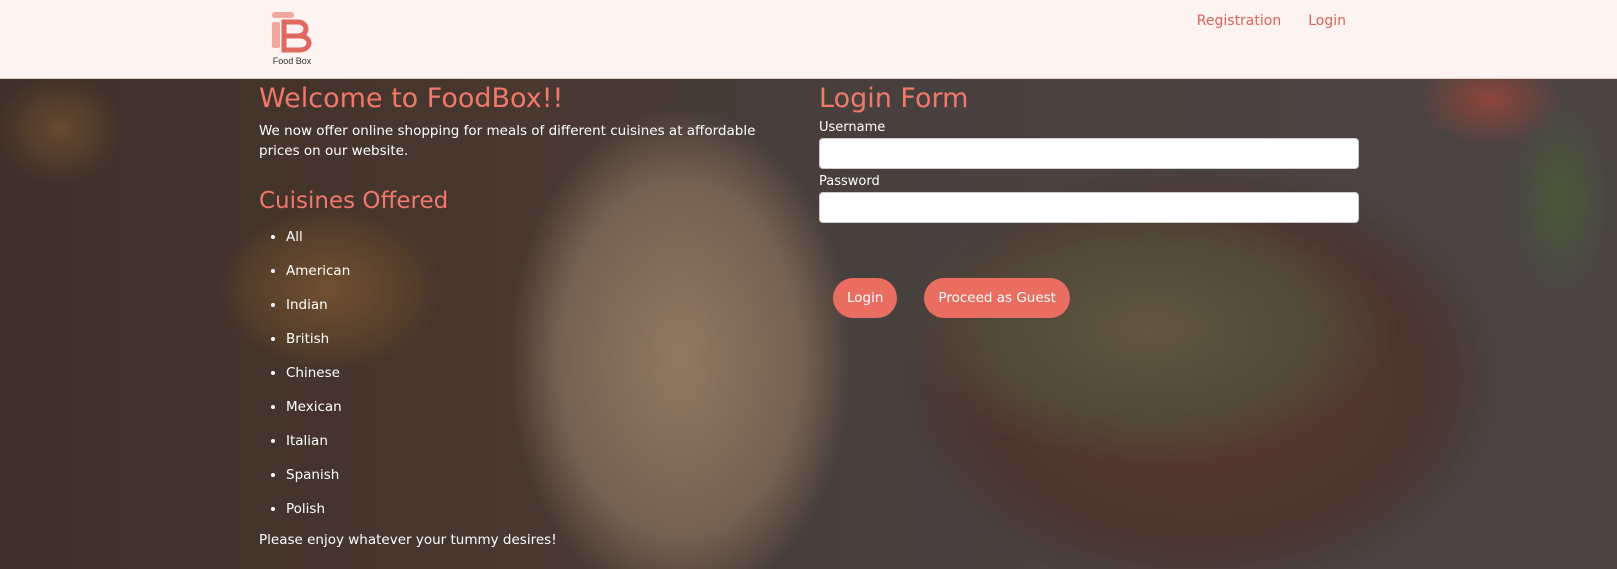 This screenshot has width=1617, height=569. I want to click on proceed-as-guest-button: Proceed as Guest, so click(997, 298).